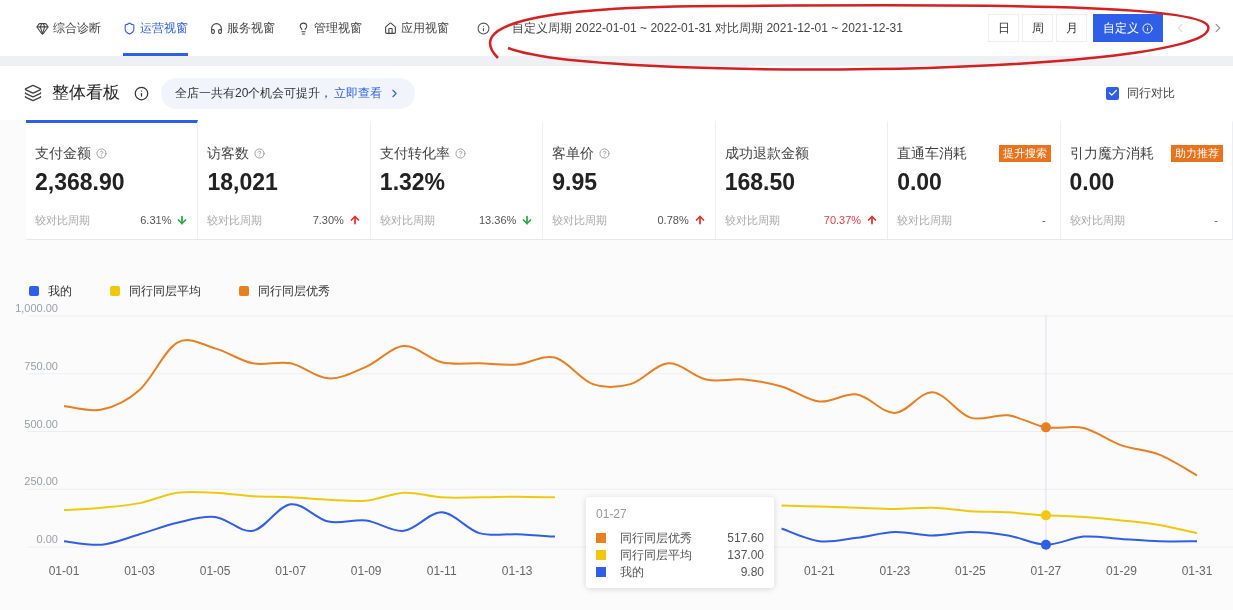  What do you see at coordinates (328, 220) in the screenshot?
I see `change-value: 7.30%` at bounding box center [328, 220].